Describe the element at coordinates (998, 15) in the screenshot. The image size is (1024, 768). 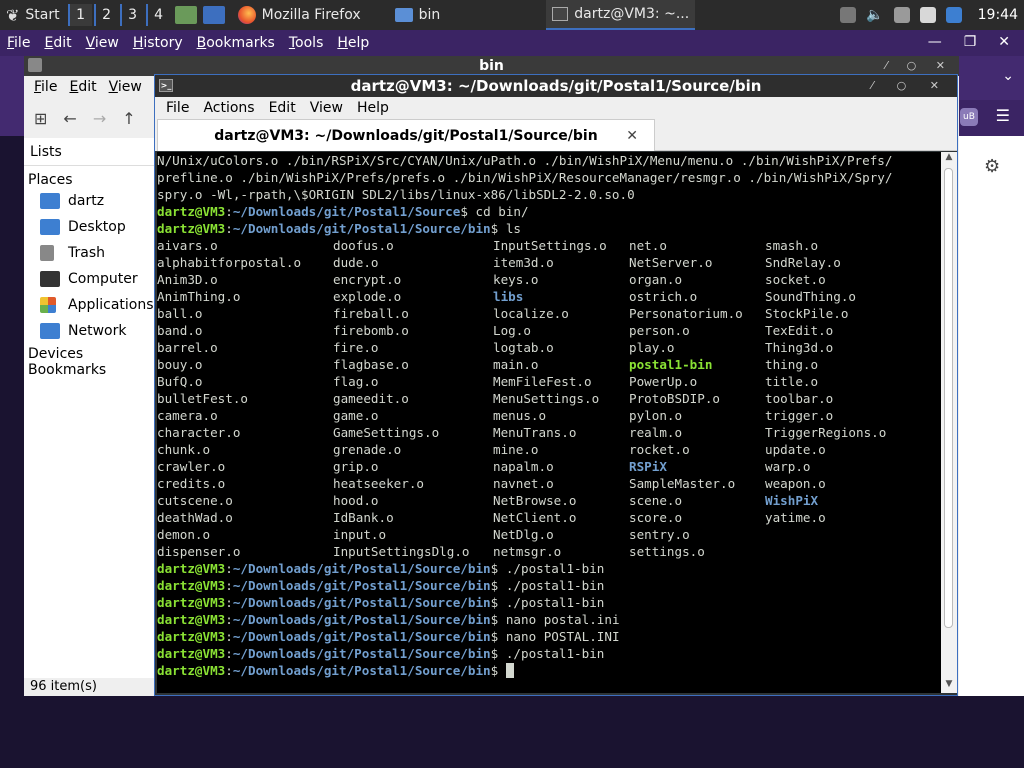
I see `clock: 19:44` at that location.